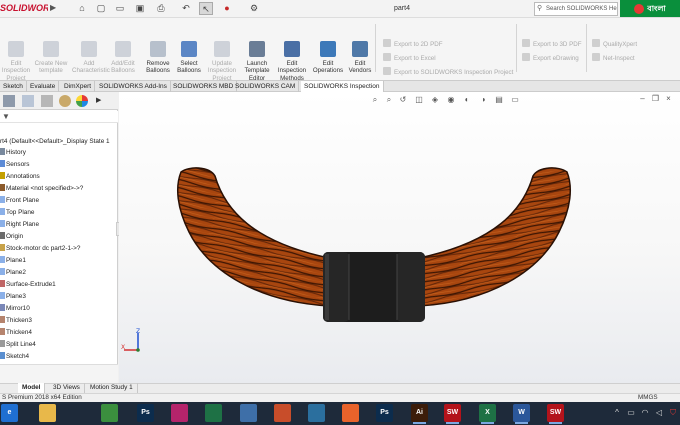  I want to click on tab-dimxpert: DimXpert, so click(78, 86).